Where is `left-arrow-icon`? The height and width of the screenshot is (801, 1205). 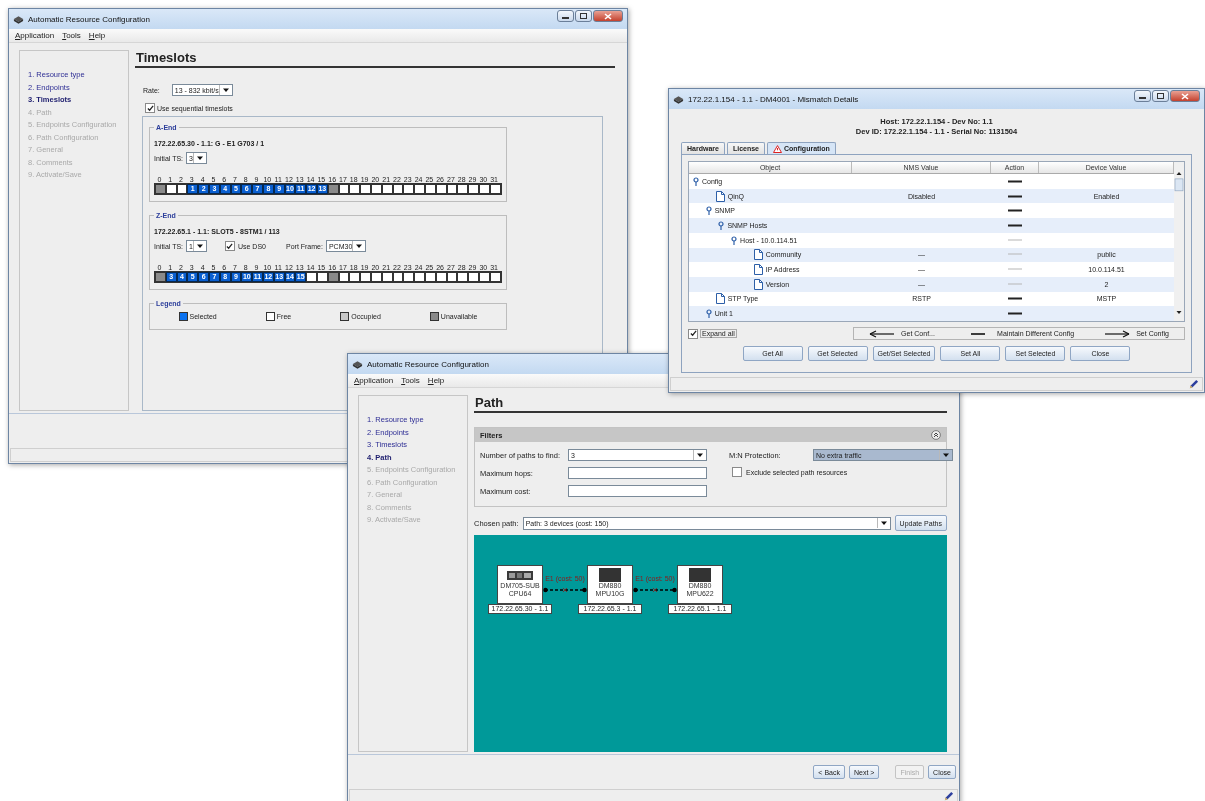
left-arrow-icon is located at coordinates (882, 333).